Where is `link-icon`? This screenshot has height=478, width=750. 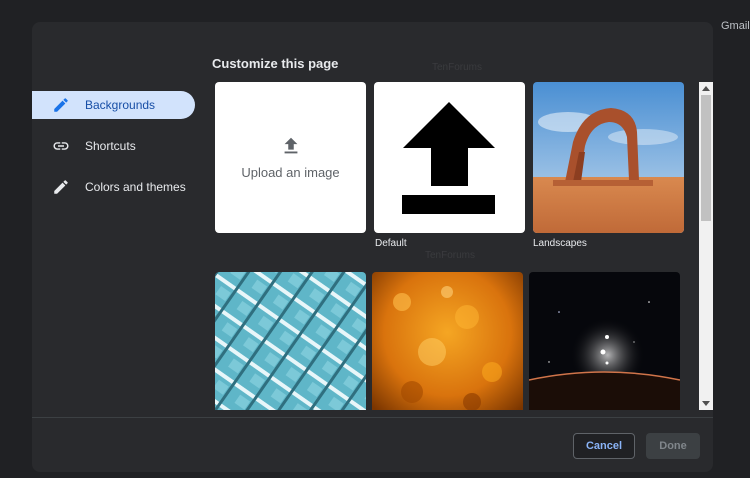 link-icon is located at coordinates (61, 146).